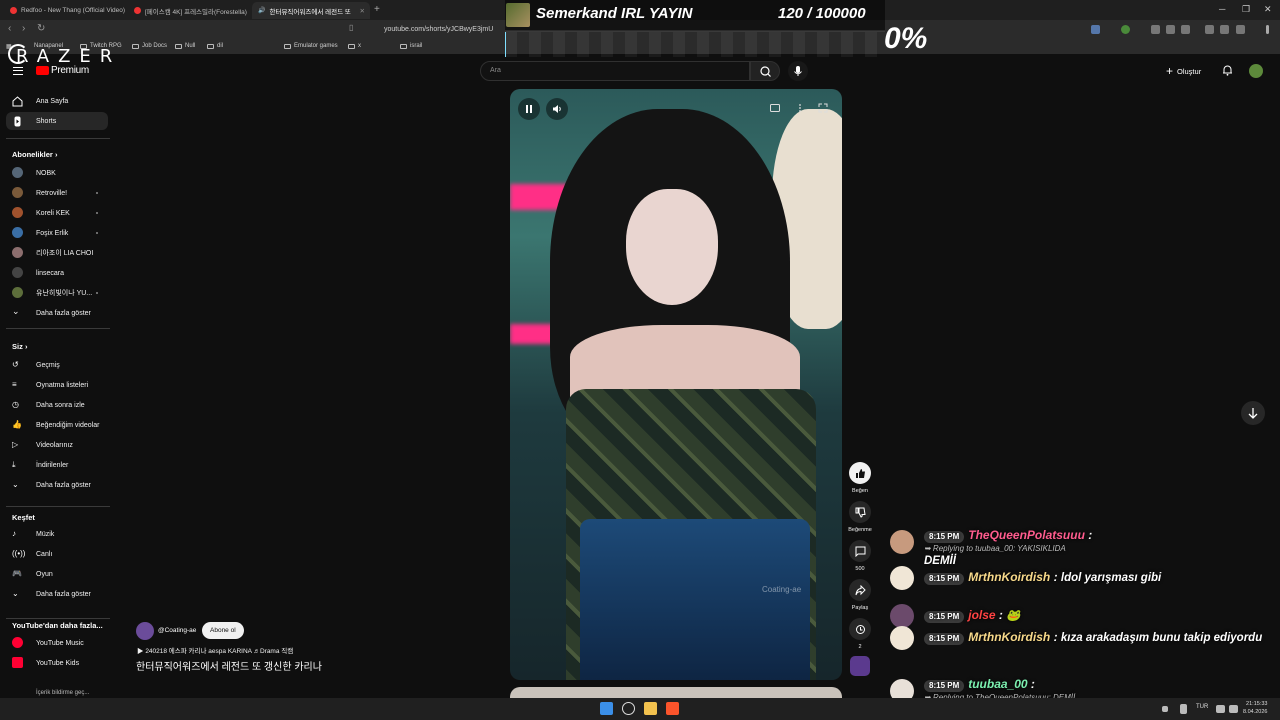  I want to click on sound-line: ▶ 240218 에스파 카리나 aespa KARINA ♬Drama 직캠, so click(215, 650).